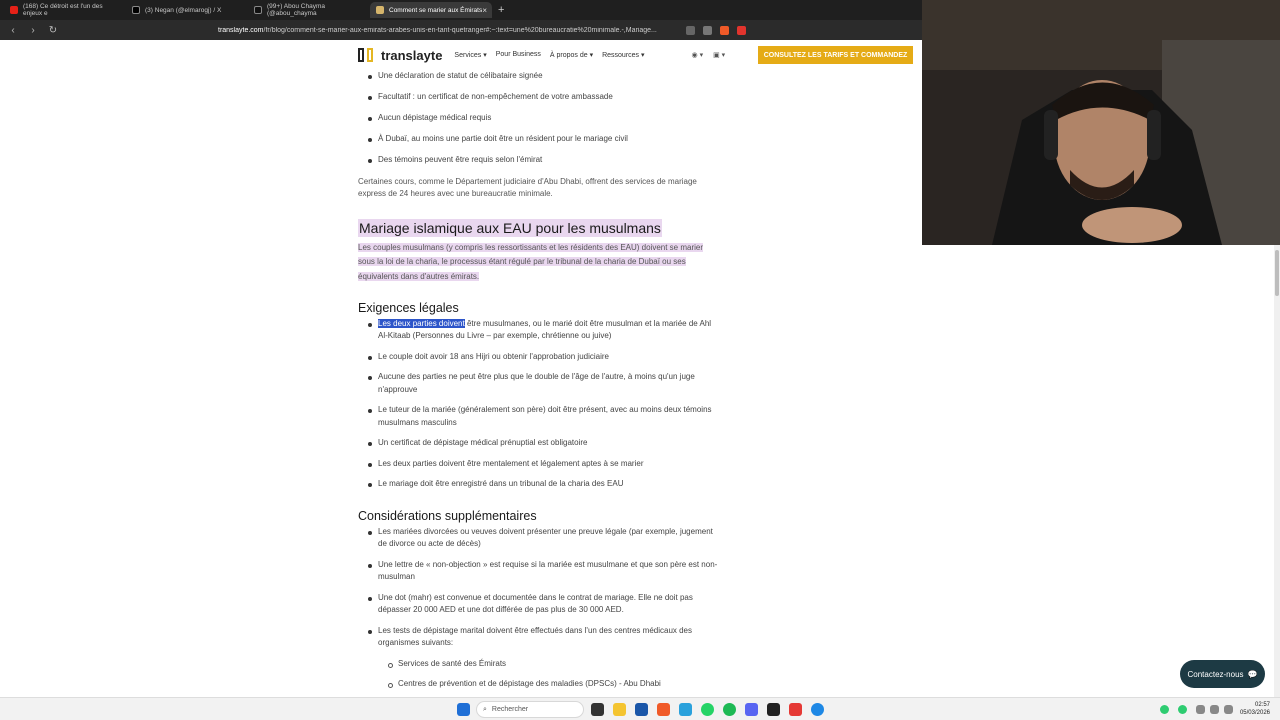  I want to click on wifi-icon, so click(1214, 709).